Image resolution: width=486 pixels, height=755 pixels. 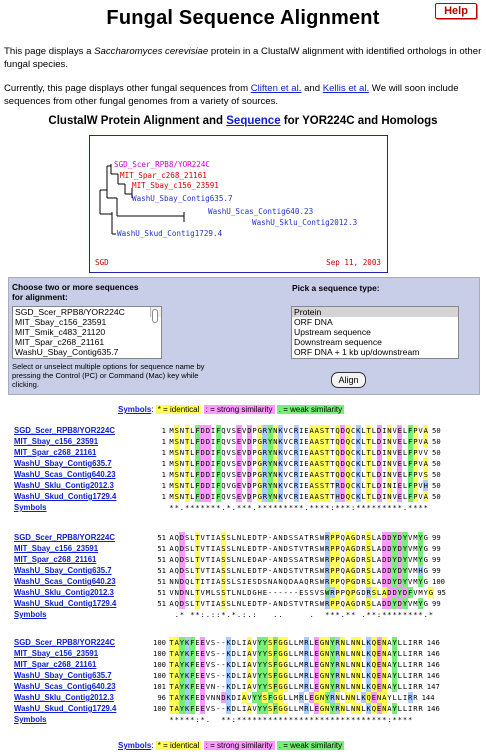 What do you see at coordinates (436, 570) in the screenshot?
I see `sequence-end: 99` at bounding box center [436, 570].